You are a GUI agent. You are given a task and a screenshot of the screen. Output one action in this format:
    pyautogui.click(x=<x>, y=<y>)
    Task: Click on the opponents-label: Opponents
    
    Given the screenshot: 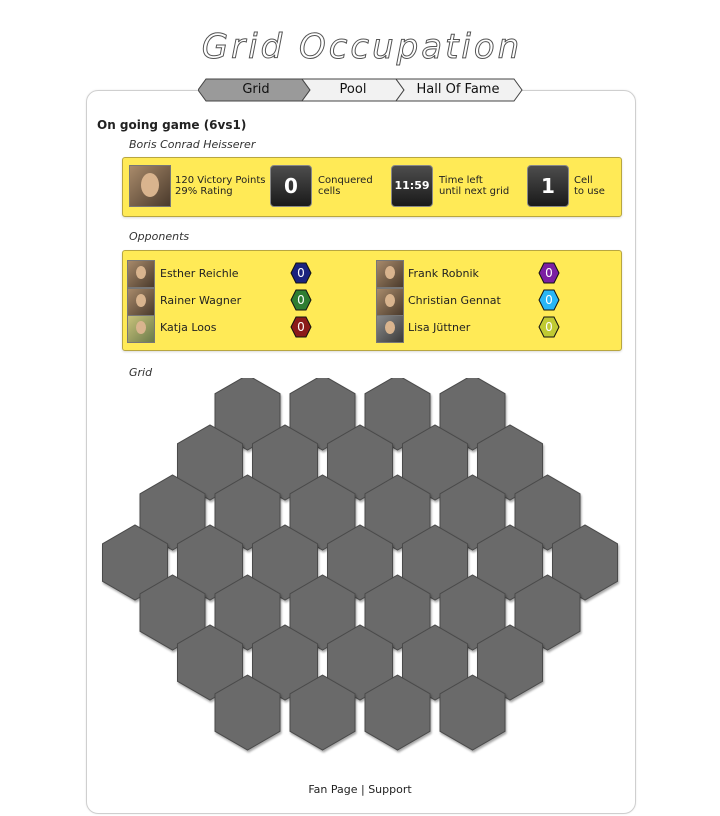 What is the action you would take?
    pyautogui.click(x=159, y=236)
    